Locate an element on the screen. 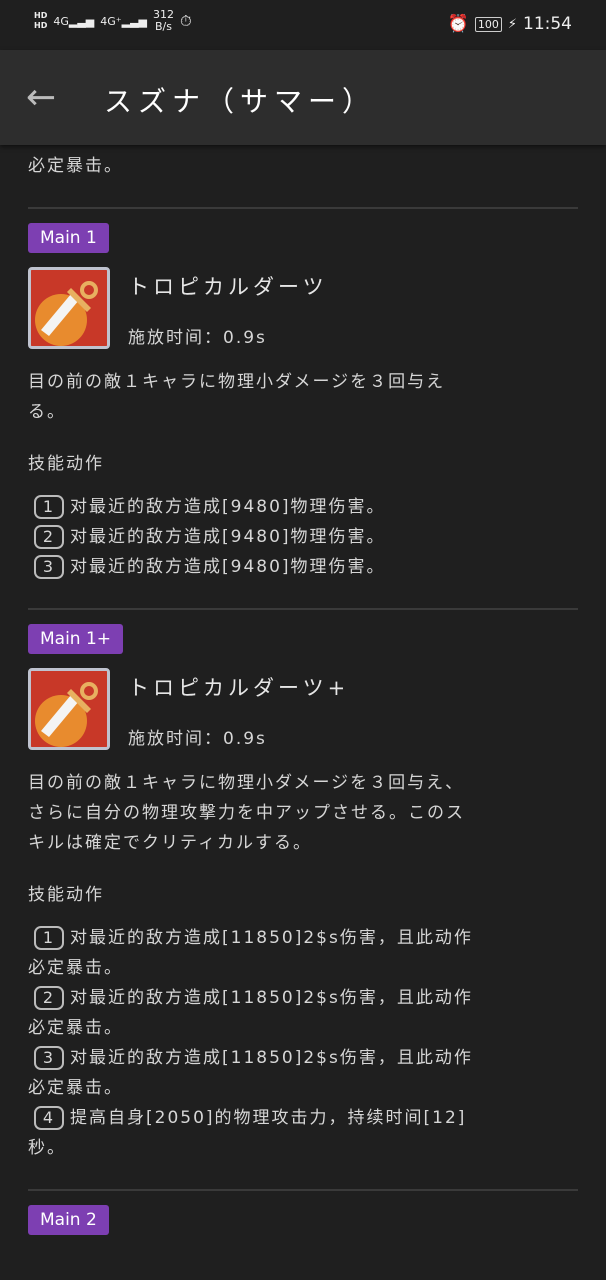  skill-tag: Main 2 is located at coordinates (68, 1220).